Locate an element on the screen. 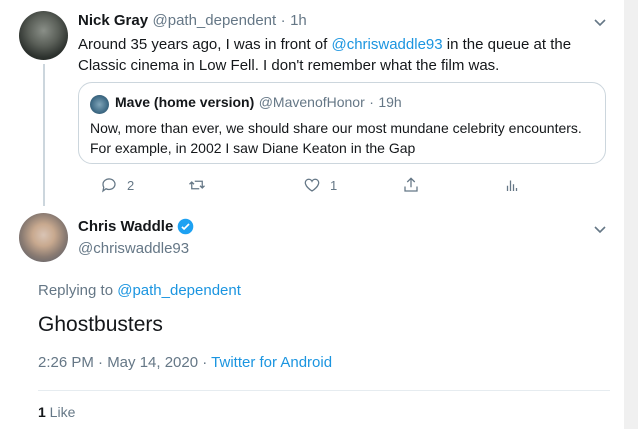 Image resolution: width=638 pixels, height=429 pixels. analytics-button is located at coordinates (512, 185).